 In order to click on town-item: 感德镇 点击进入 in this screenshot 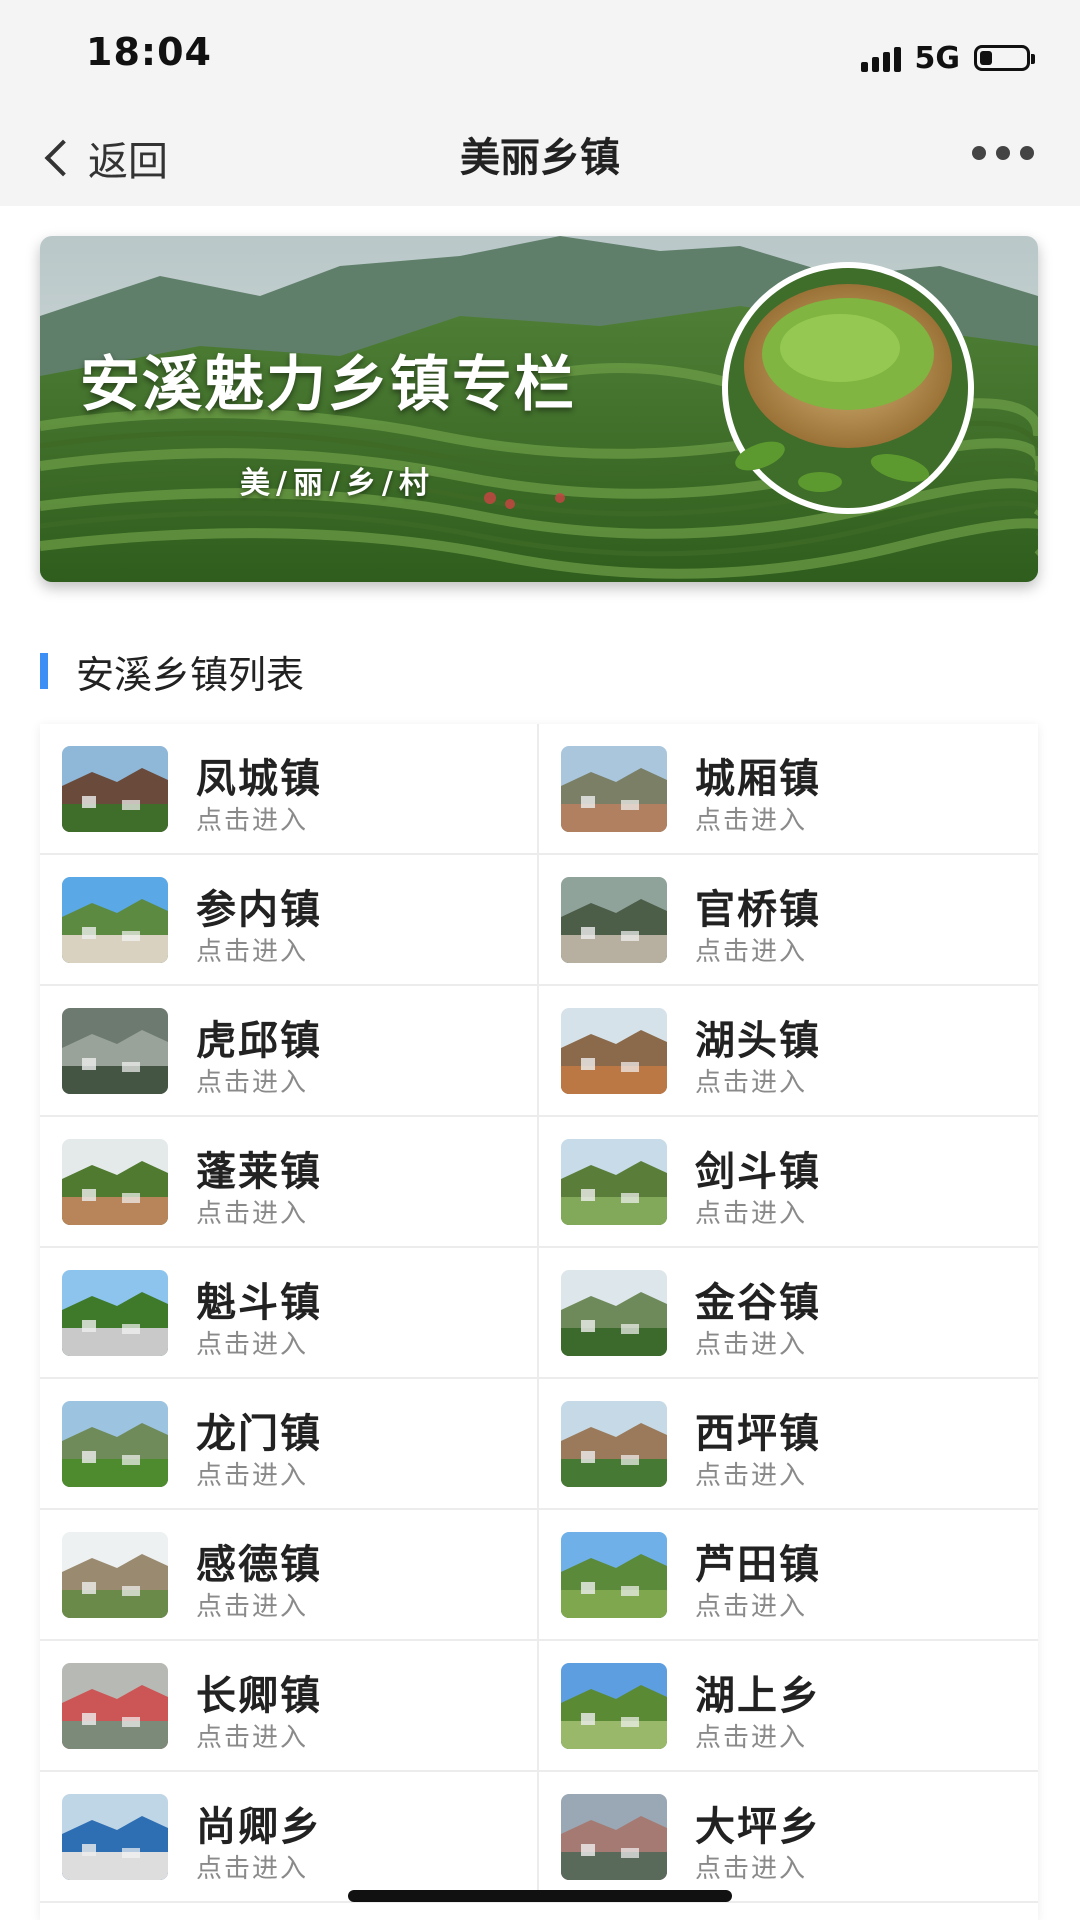, I will do `click(289, 1575)`.